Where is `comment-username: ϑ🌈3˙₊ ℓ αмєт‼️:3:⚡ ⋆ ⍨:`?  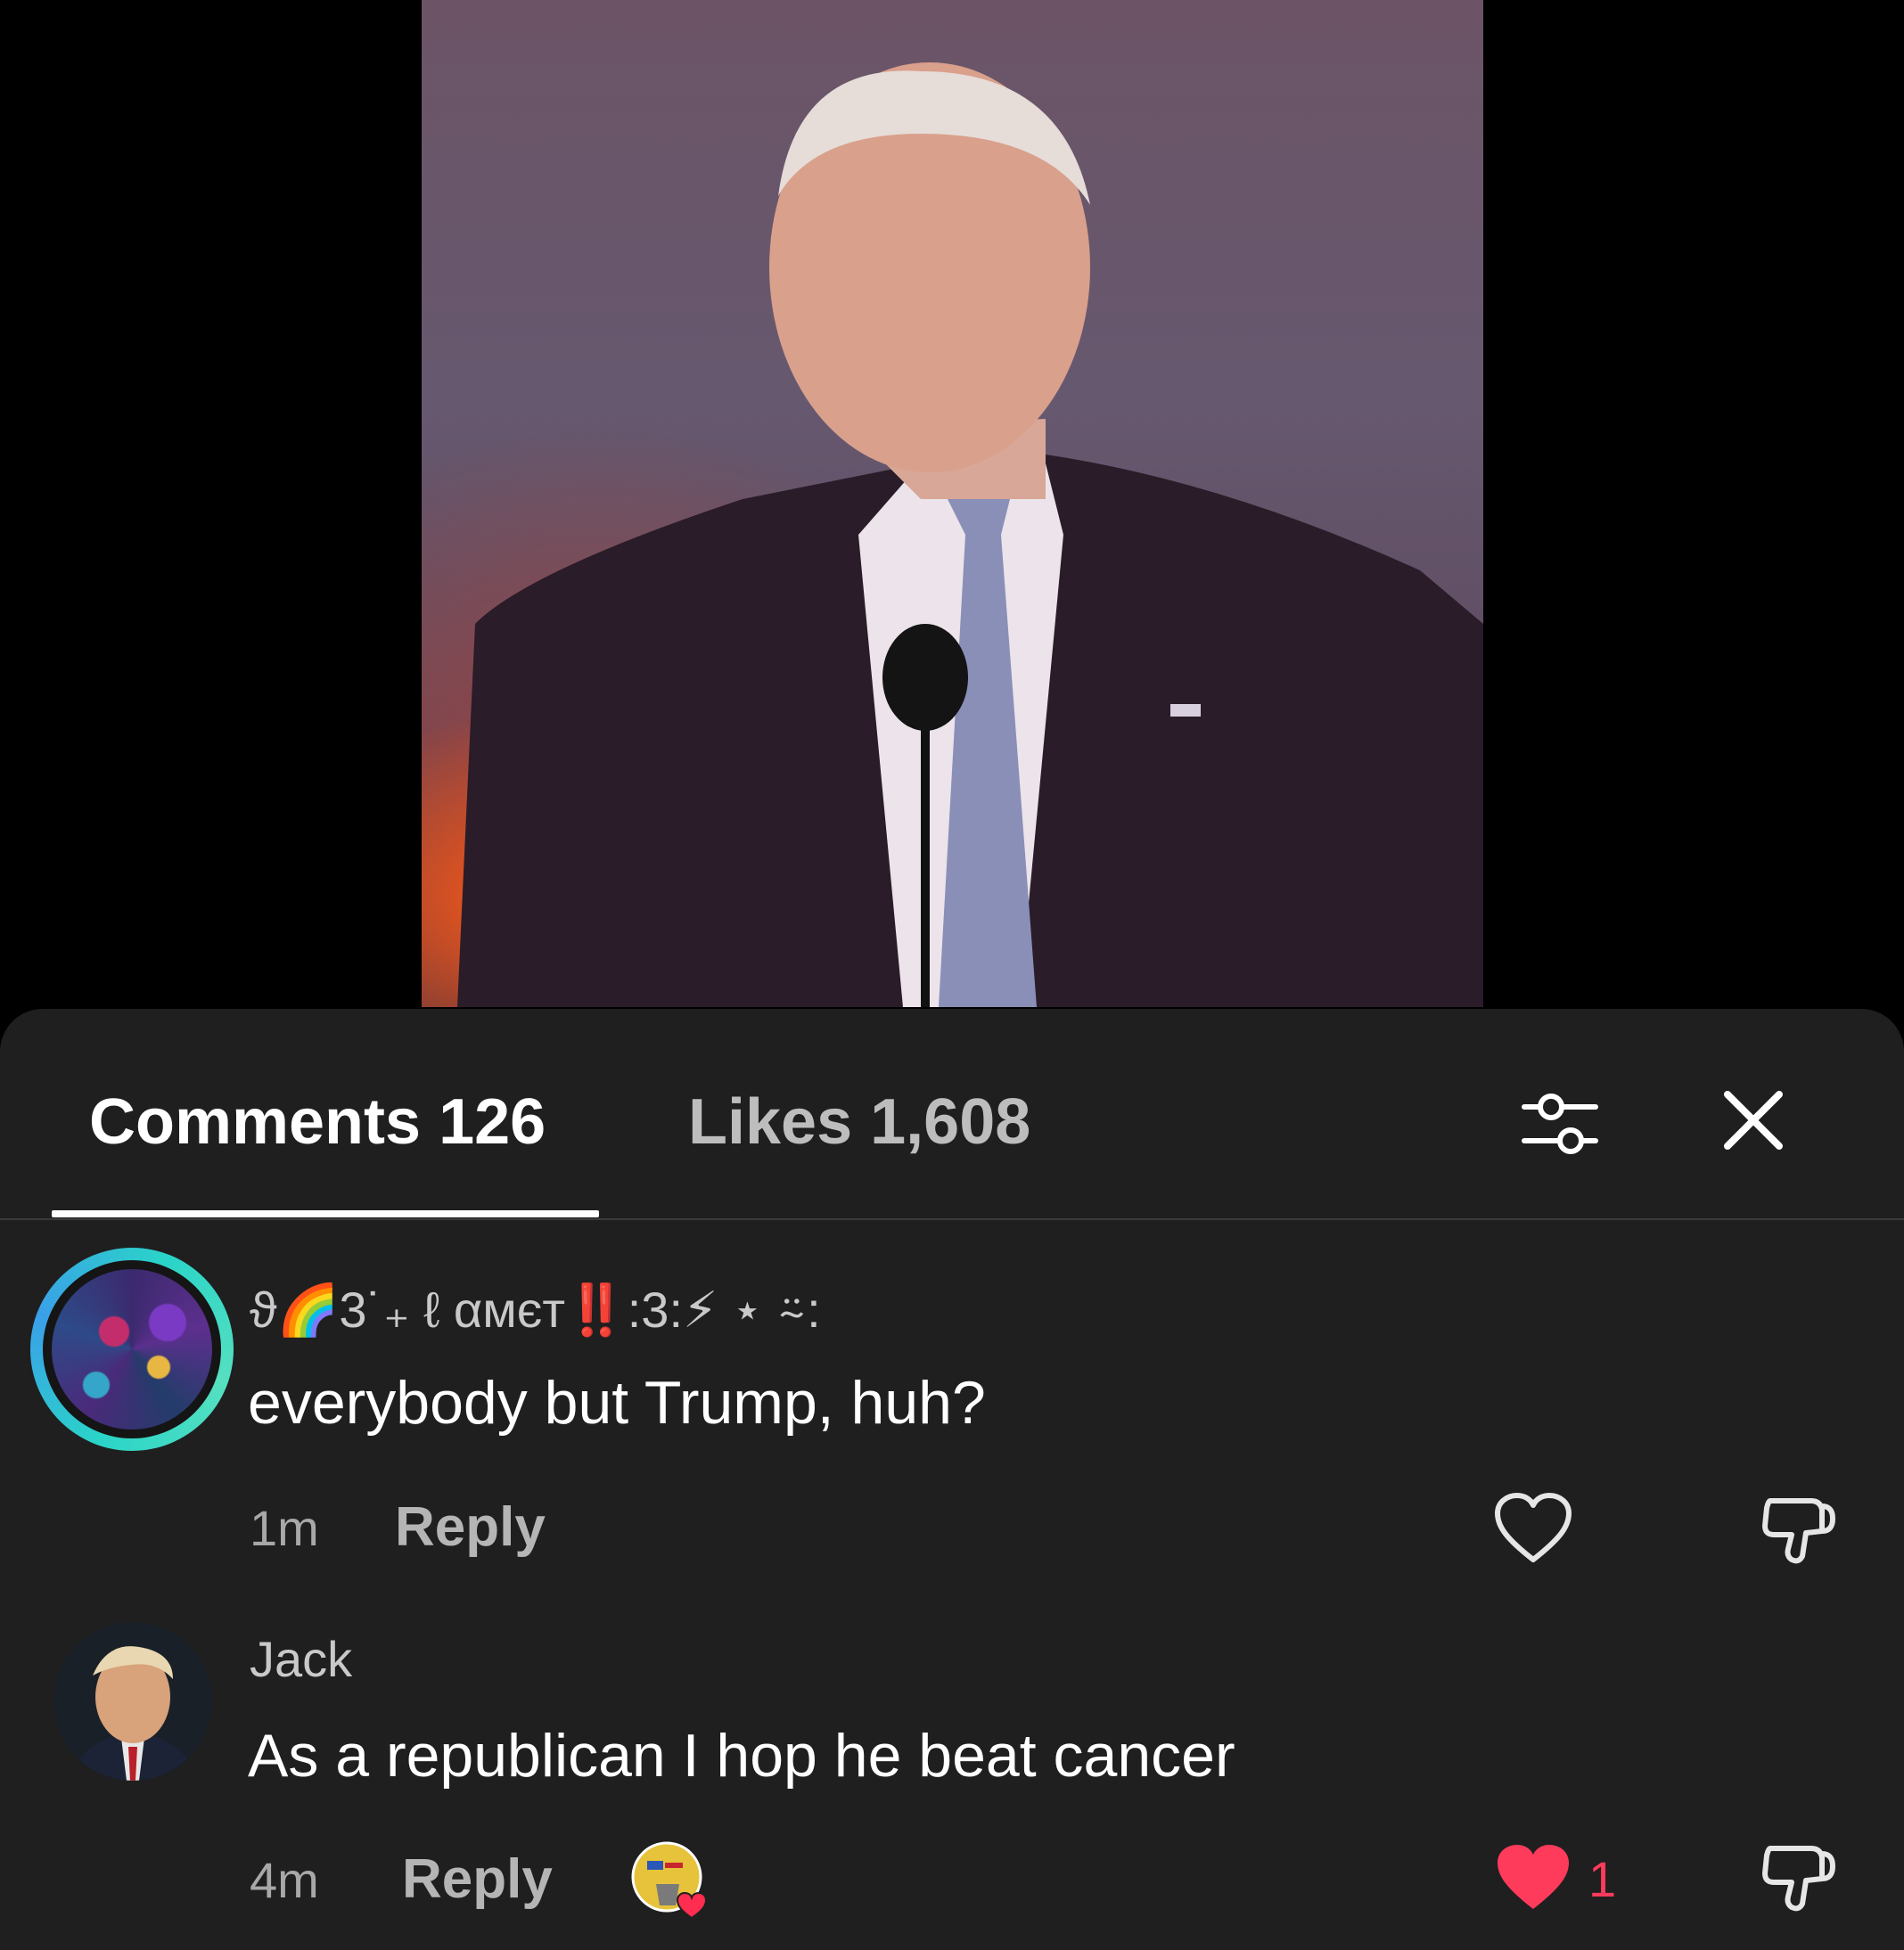 comment-username: ϑ🌈3˙₊ ℓ αмєт‼️:3:⚡ ⋆ ⍨: is located at coordinates (535, 1310).